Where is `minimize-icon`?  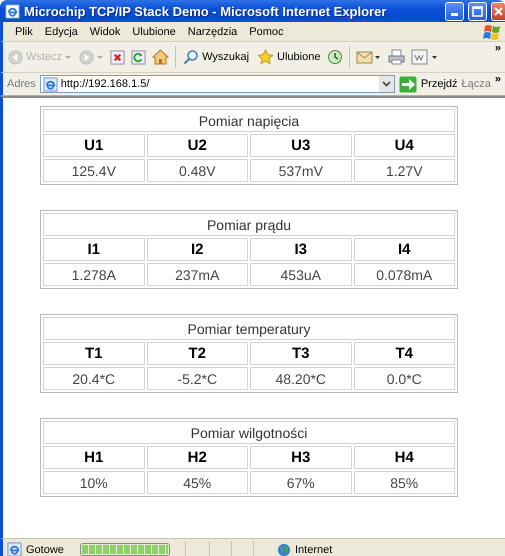 minimize-icon is located at coordinates (454, 14).